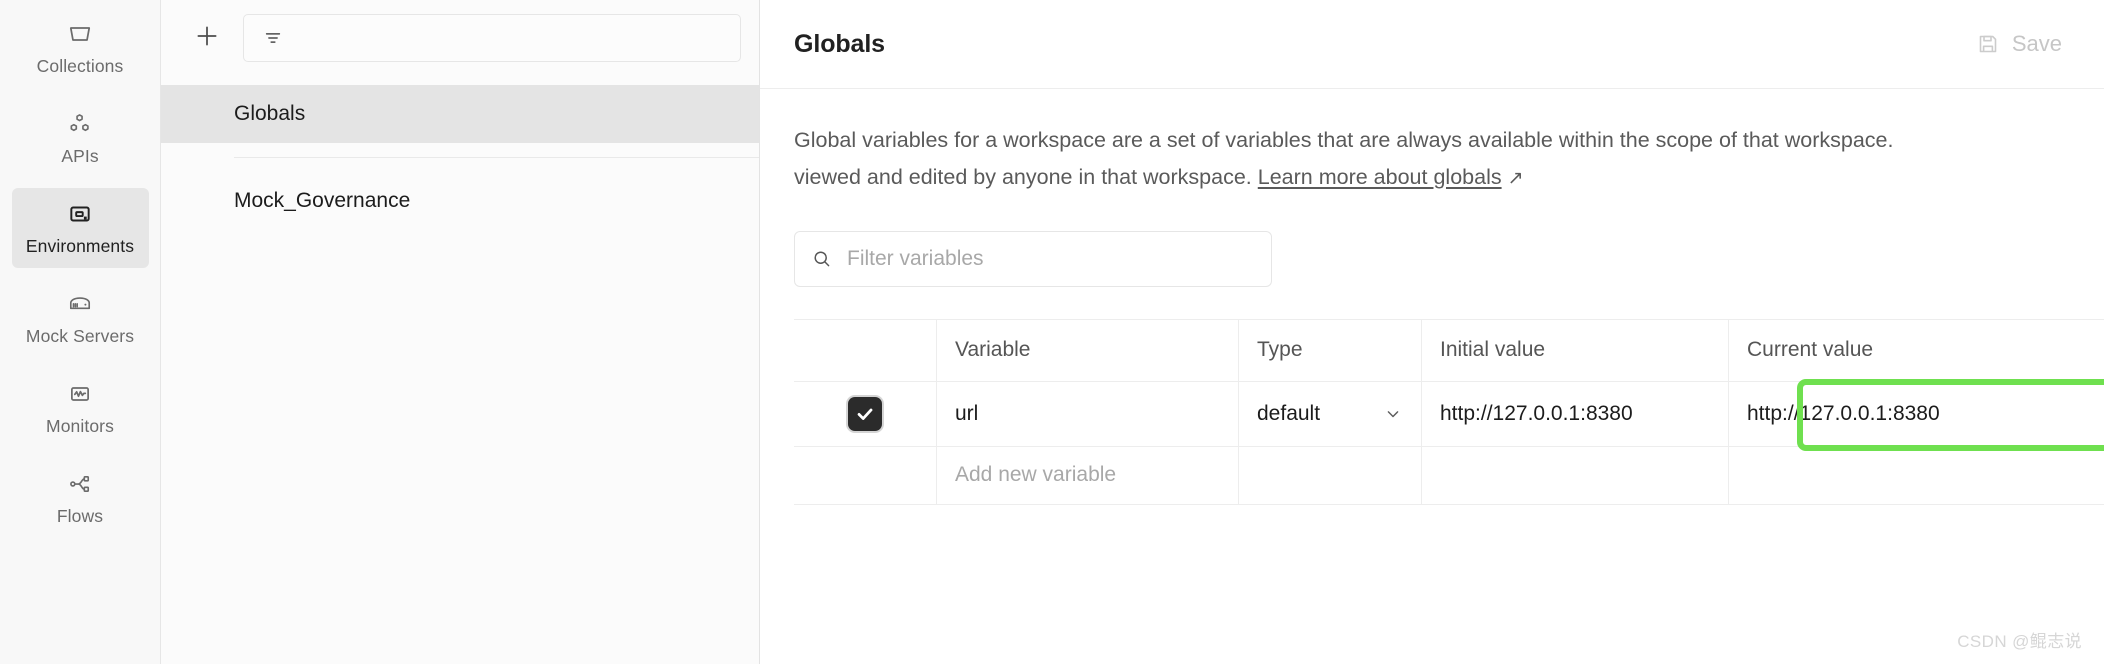 The width and height of the screenshot is (2104, 664). What do you see at coordinates (80, 394) in the screenshot?
I see `monitors-icon` at bounding box center [80, 394].